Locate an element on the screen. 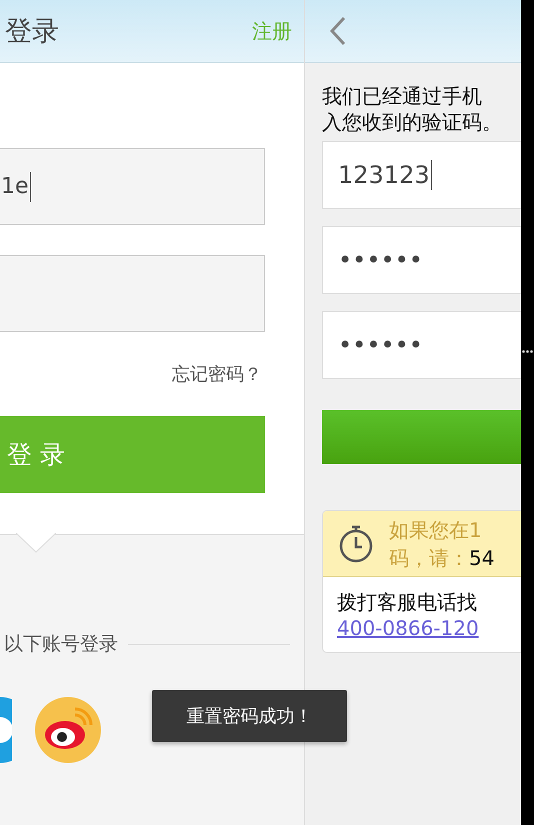  page-title: 登录 is located at coordinates (32, 32).